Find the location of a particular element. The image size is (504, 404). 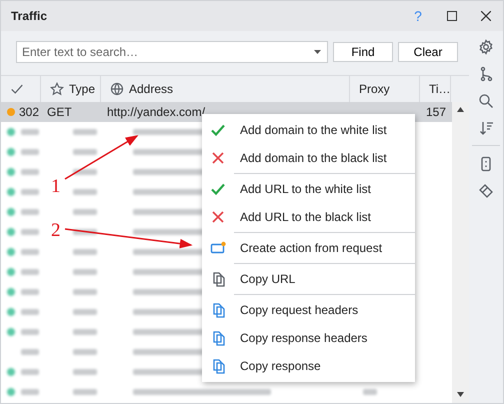

table-cell-text: 157 is located at coordinates (436, 112).